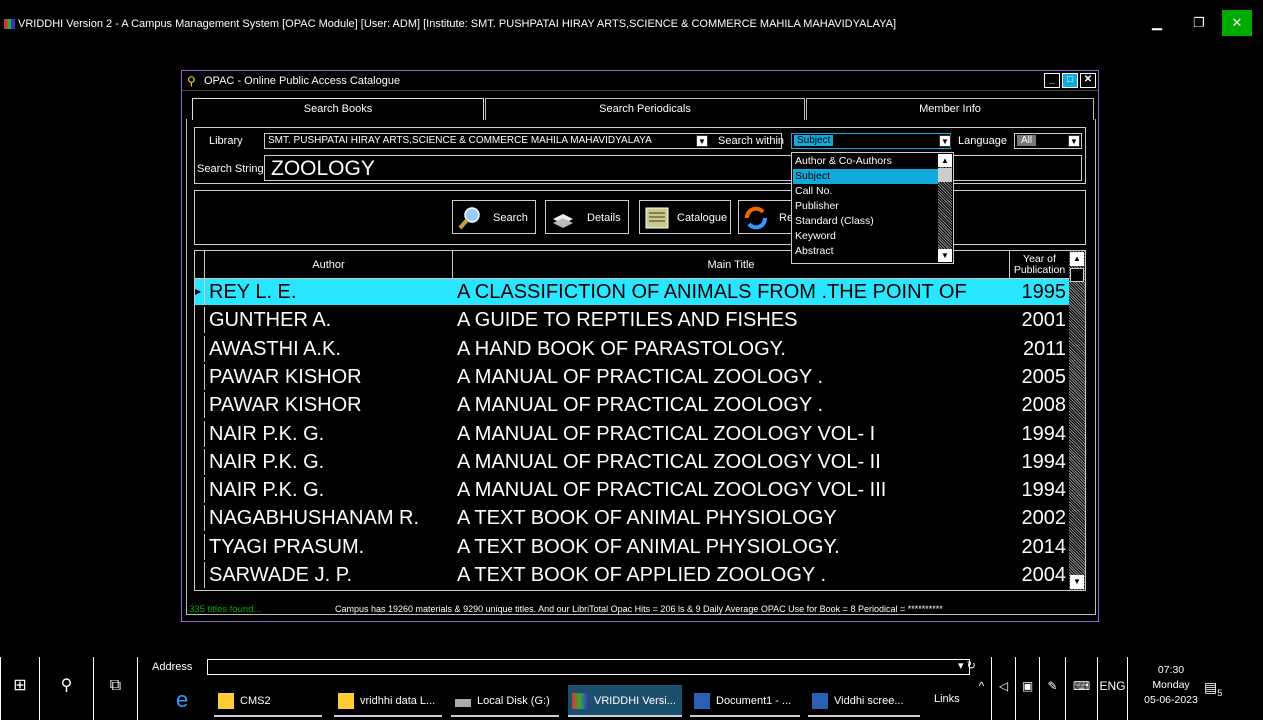 This screenshot has width=1263, height=720. What do you see at coordinates (314, 518) in the screenshot?
I see `cell-author: NAGABHUSHANAM R.` at bounding box center [314, 518].